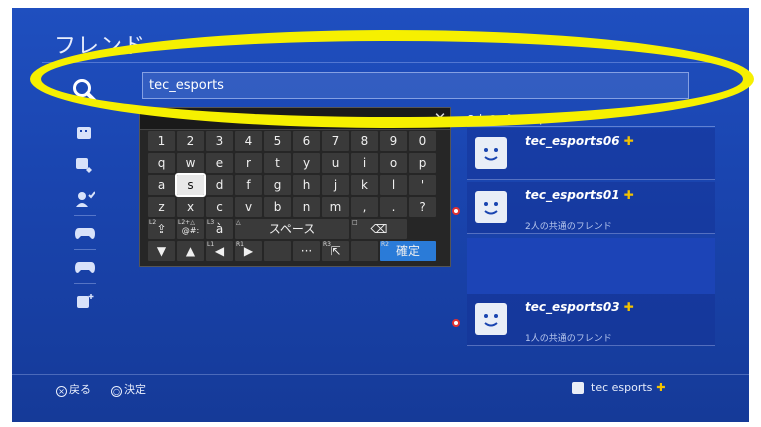  Describe the element at coordinates (248, 251) in the screenshot. I see `keyboard-right-key: R1 ▶` at that location.